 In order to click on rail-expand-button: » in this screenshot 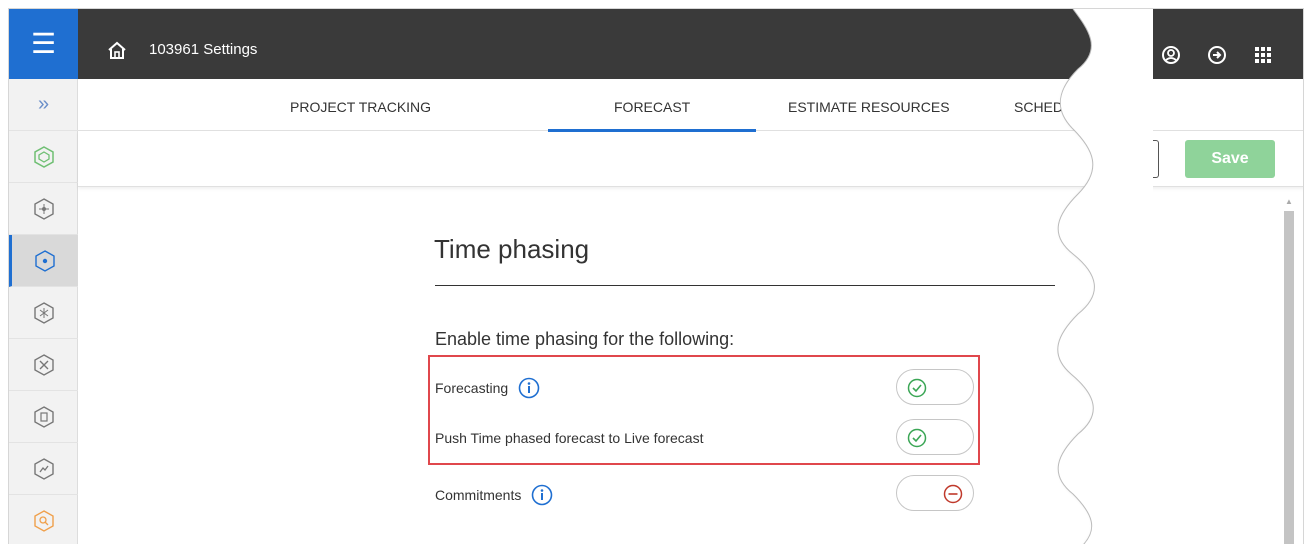, I will do `click(43, 105)`.